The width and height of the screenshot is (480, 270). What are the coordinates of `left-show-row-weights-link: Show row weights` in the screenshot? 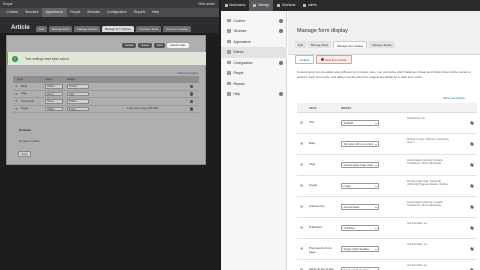 It's located at (187, 73).